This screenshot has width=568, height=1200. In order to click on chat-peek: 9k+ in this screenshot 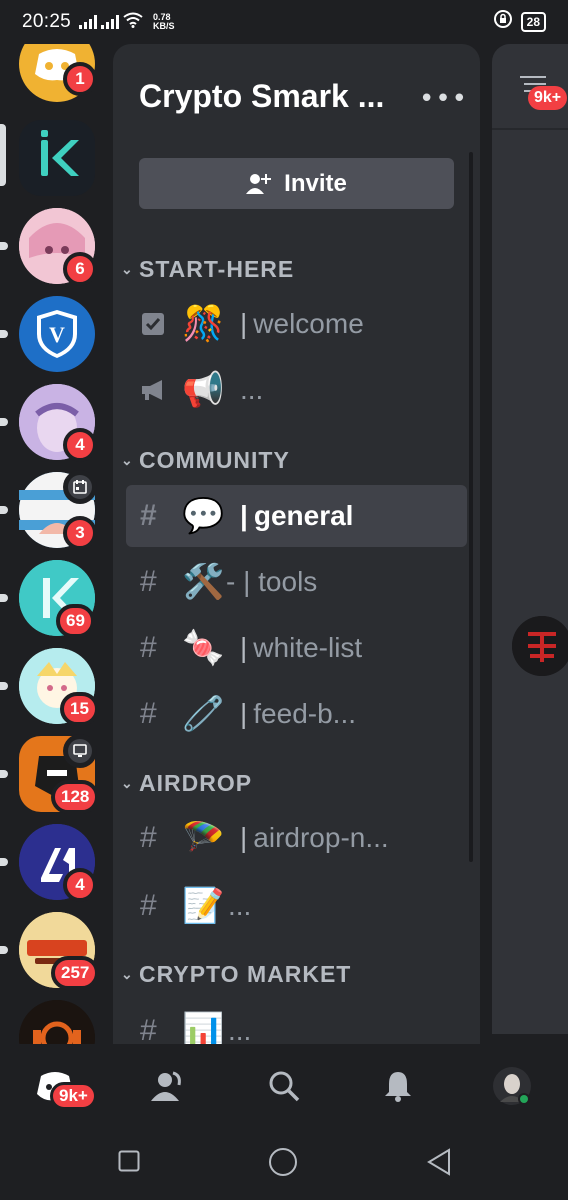, I will do `click(530, 539)`.